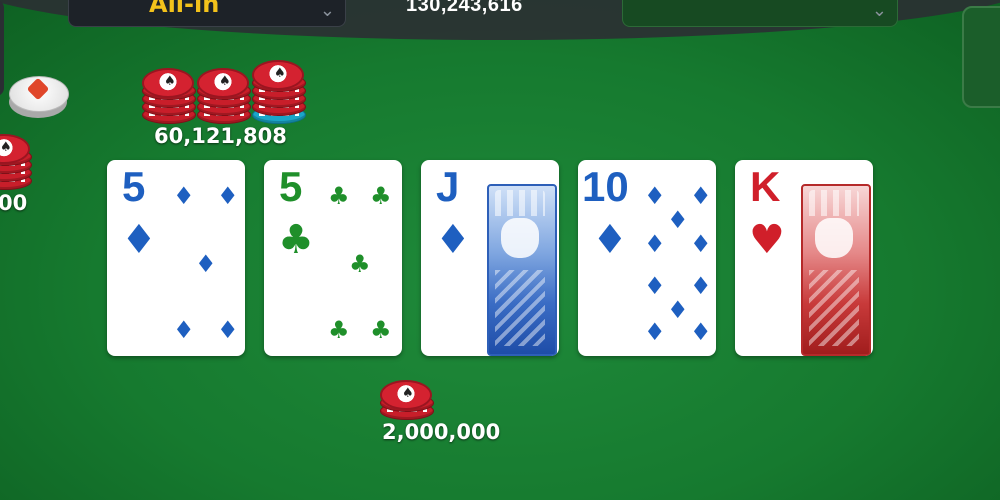 This screenshot has width=1000, height=500. What do you see at coordinates (441, 432) in the screenshot?
I see `bottom-bet-amount: 2,000,000` at bounding box center [441, 432].